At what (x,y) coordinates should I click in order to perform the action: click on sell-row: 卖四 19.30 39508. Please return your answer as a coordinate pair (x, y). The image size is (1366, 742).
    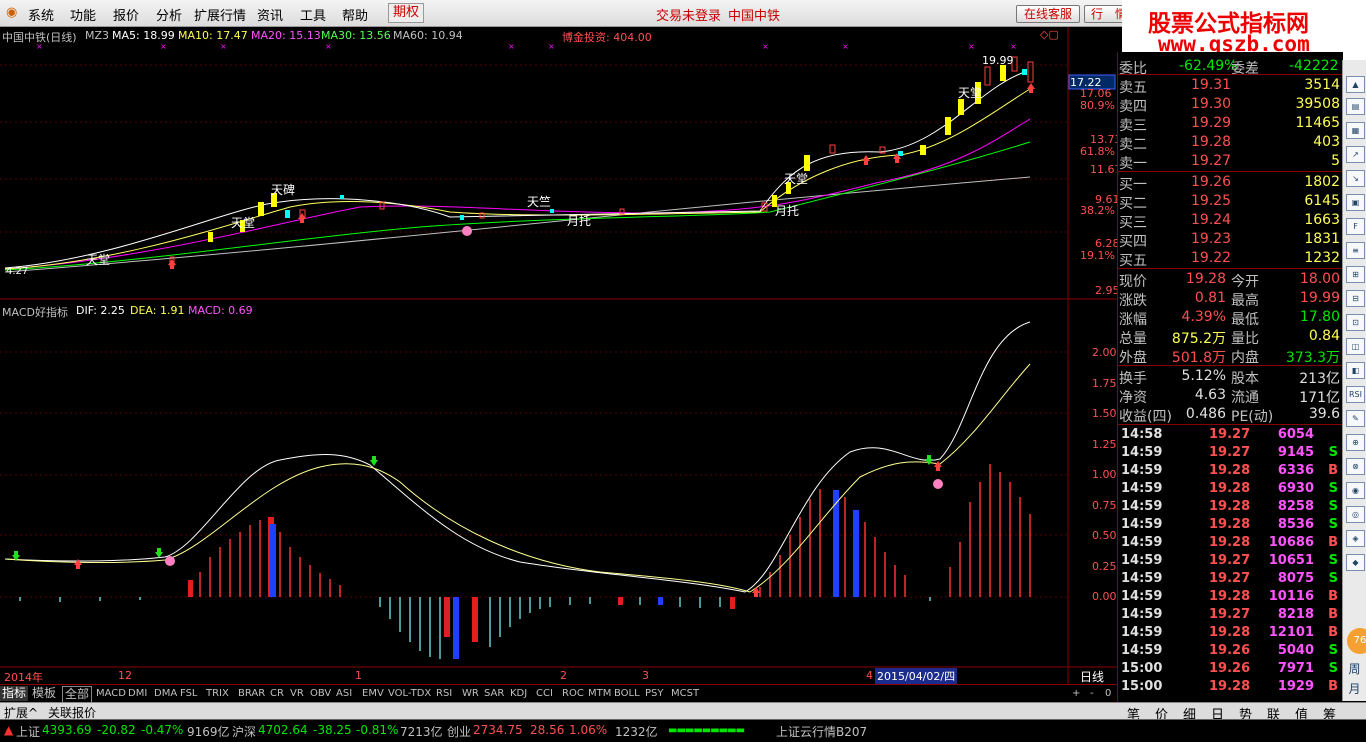
    Looking at the image, I should click on (1230, 105).